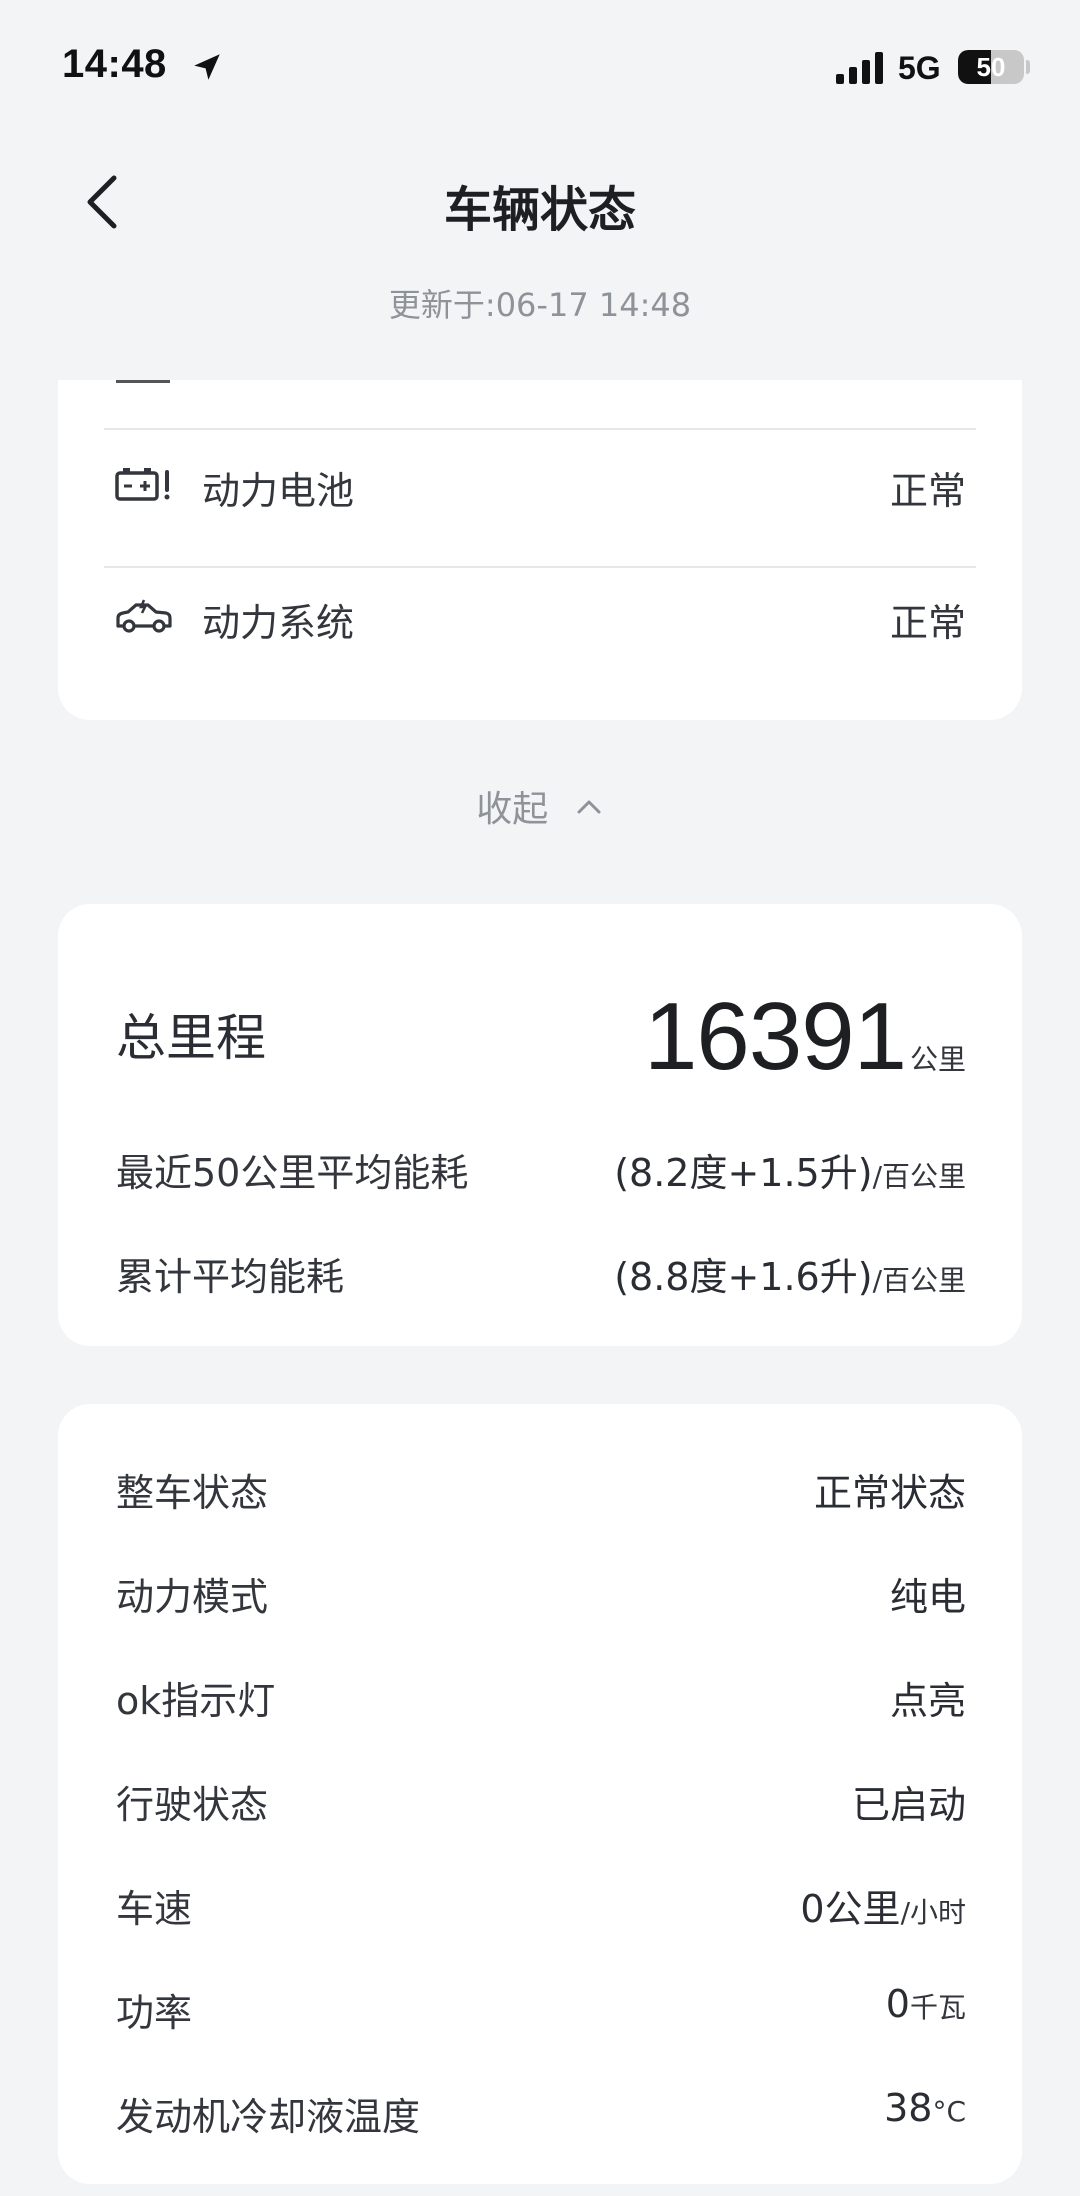  Describe the element at coordinates (540, 1596) in the screenshot. I see `status-row-power-mode: 动力模式 纯电` at that location.